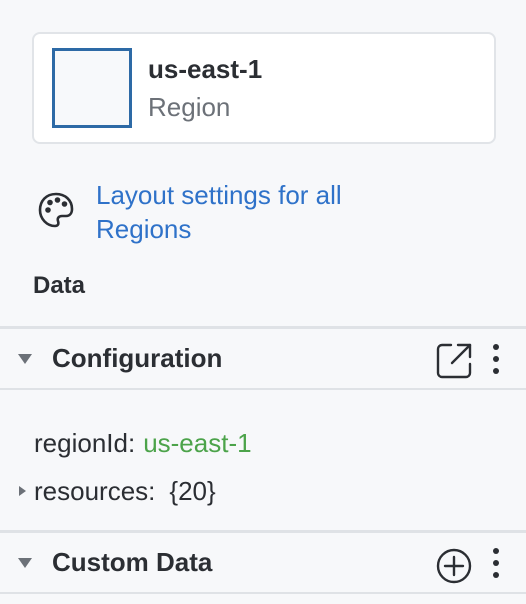 The height and width of the screenshot is (604, 526). I want to click on node-name: us-east-1, so click(205, 69).